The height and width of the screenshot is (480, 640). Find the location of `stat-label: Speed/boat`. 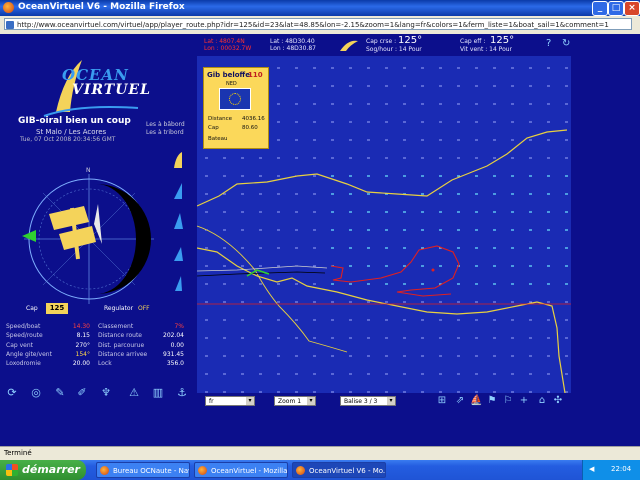

stat-label: Speed/boat is located at coordinates (23, 326).